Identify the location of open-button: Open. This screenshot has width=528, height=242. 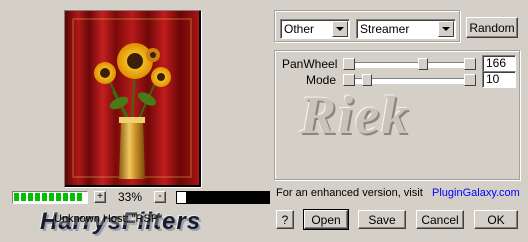
(326, 219).